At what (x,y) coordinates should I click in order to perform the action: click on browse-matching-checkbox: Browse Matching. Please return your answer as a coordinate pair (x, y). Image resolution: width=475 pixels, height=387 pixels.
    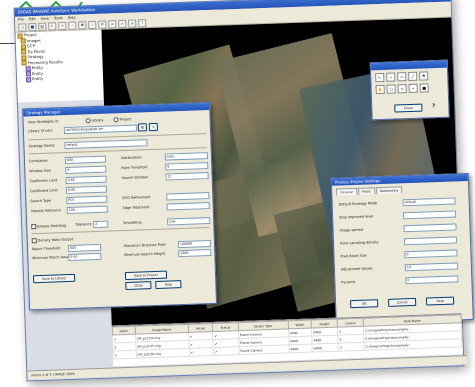
    Looking at the image, I should click on (48, 226).